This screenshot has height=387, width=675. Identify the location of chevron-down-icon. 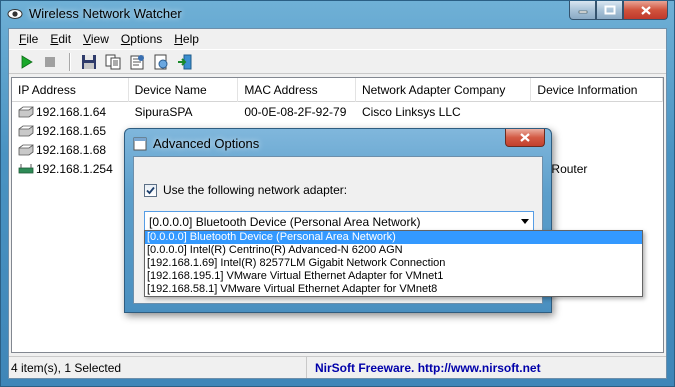
(525, 221).